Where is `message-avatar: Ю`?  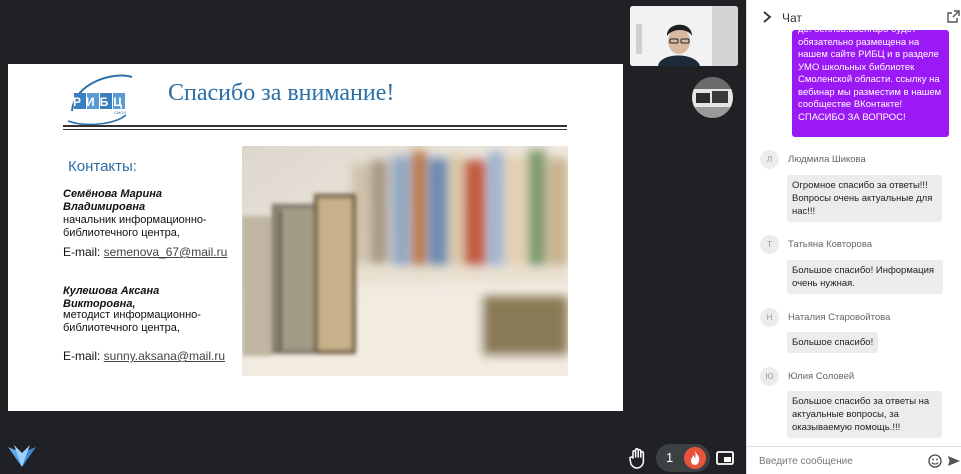 message-avatar: Ю is located at coordinates (769, 376).